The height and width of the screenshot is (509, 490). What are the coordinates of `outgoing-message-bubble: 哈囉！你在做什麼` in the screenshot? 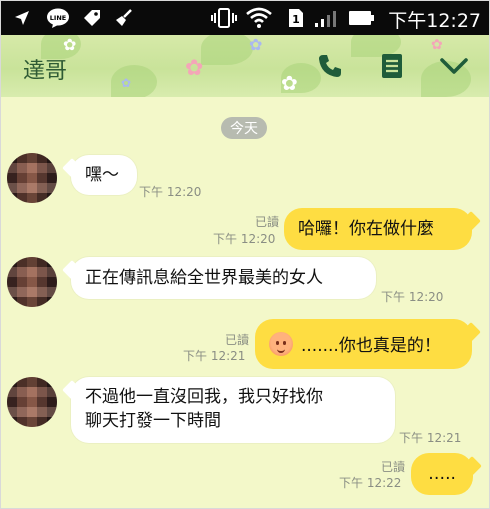 It's located at (378, 229).